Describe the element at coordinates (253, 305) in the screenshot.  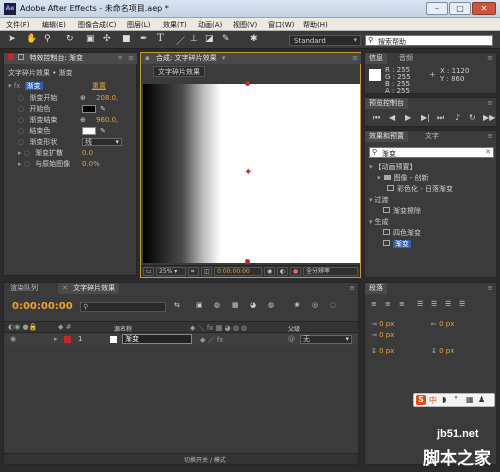
I see `motion-blur-icon: ◕` at that location.